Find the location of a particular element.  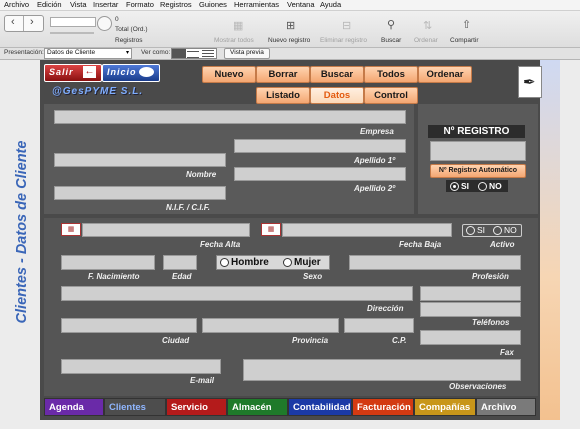

apellido1-field is located at coordinates (320, 146).